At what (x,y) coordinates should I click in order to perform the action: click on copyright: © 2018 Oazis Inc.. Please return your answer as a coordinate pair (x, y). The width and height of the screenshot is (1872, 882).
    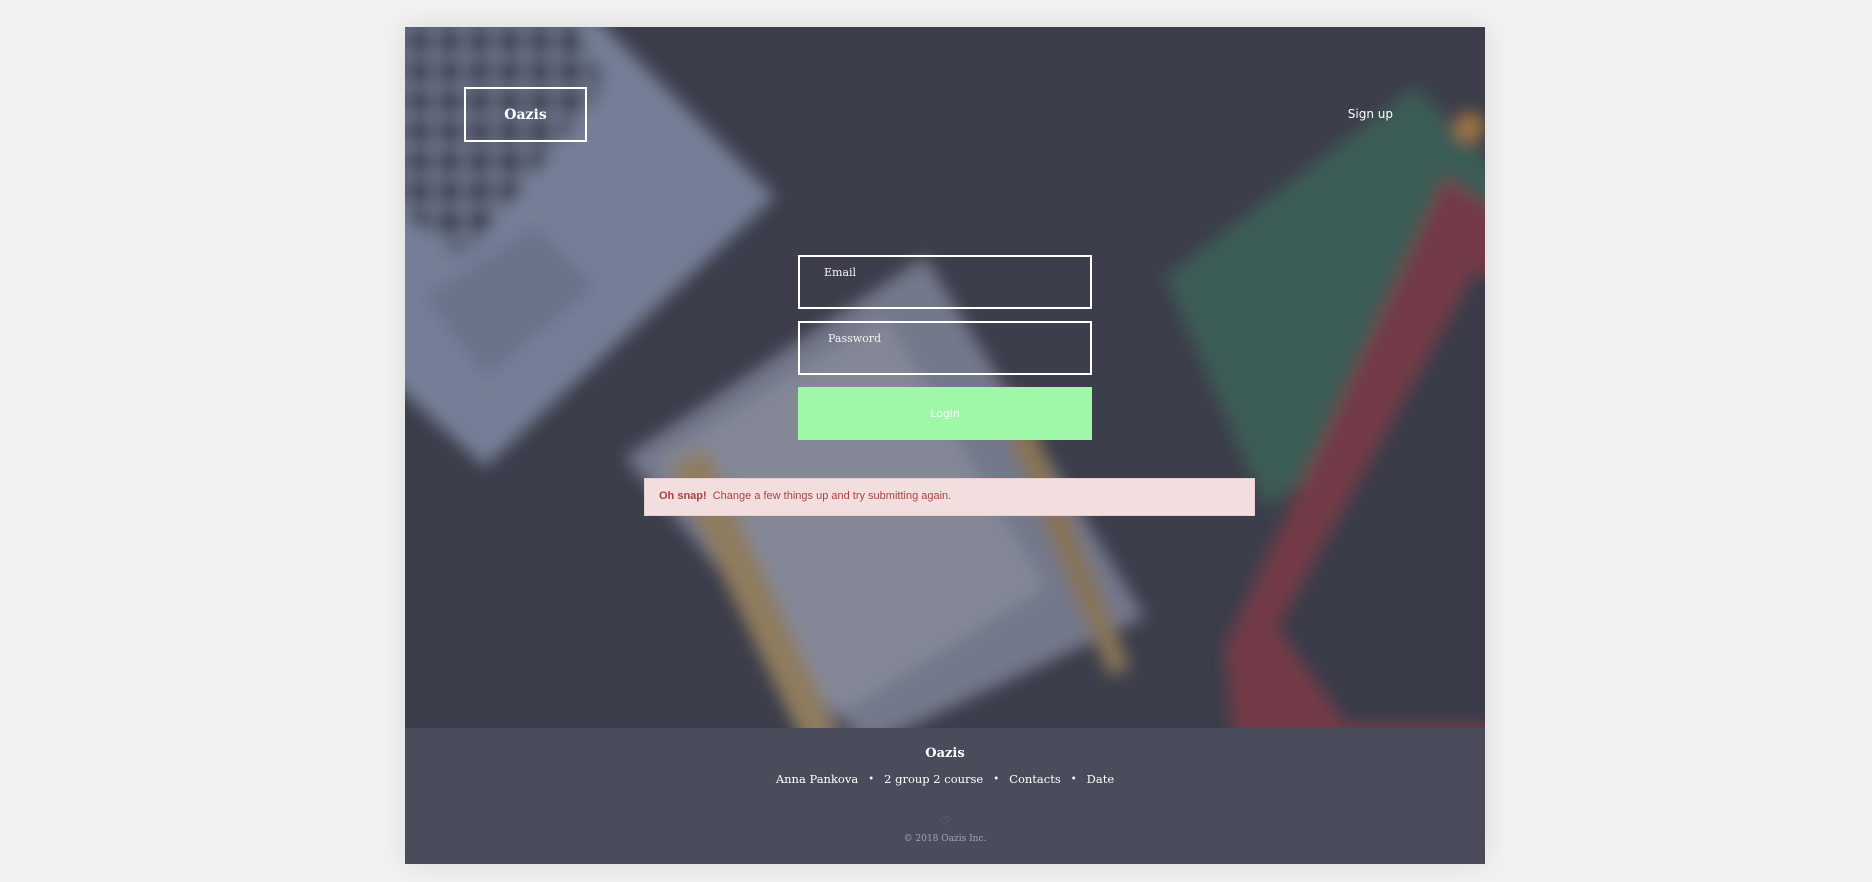
    Looking at the image, I should click on (945, 839).